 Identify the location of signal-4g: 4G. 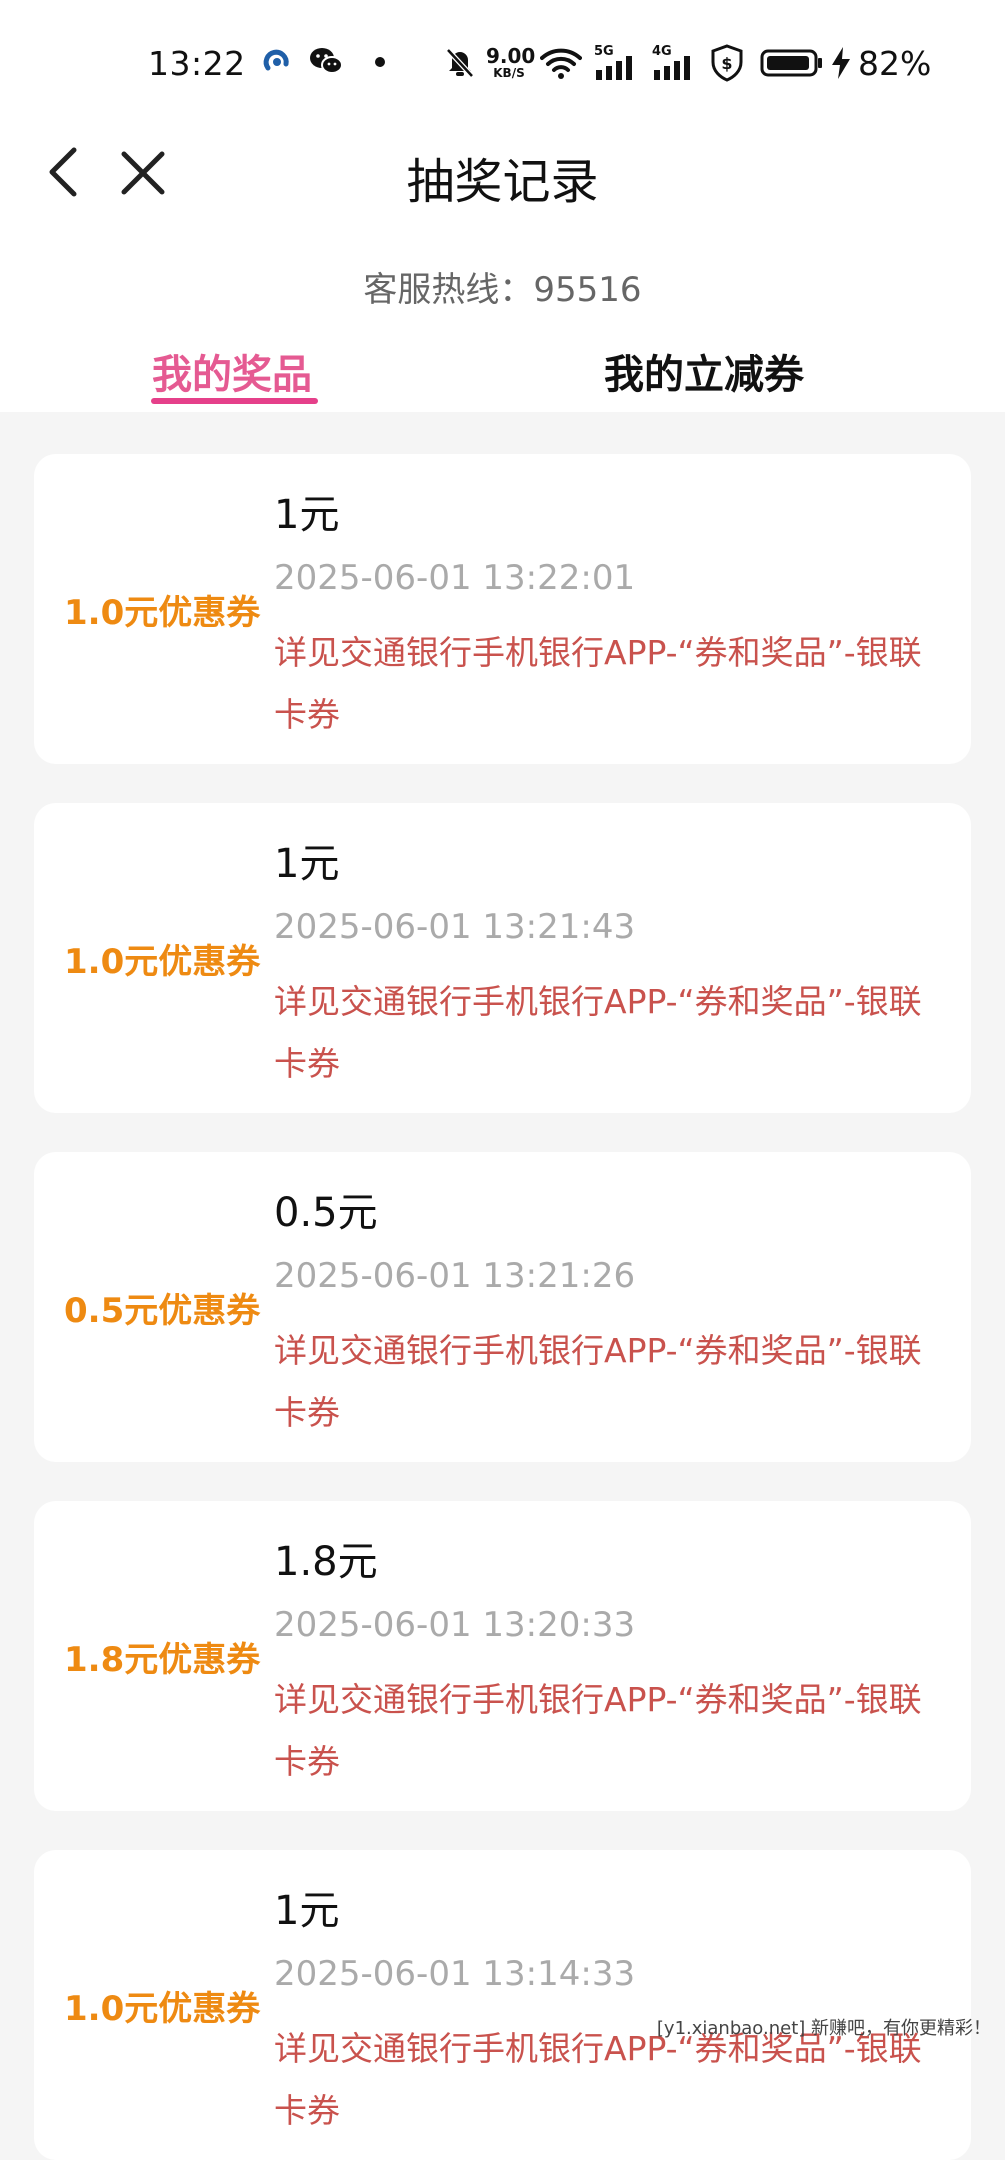
(675, 62).